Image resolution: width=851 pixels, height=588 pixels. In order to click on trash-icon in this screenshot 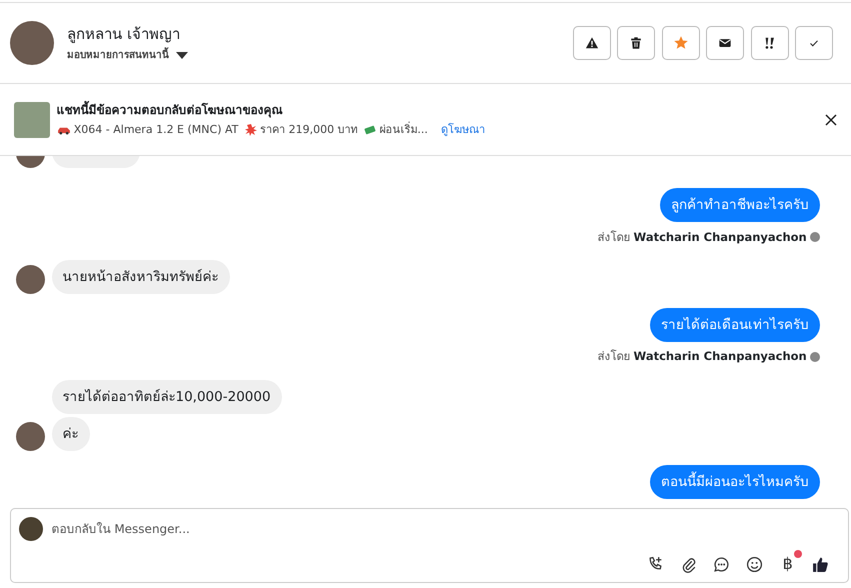, I will do `click(636, 43)`.